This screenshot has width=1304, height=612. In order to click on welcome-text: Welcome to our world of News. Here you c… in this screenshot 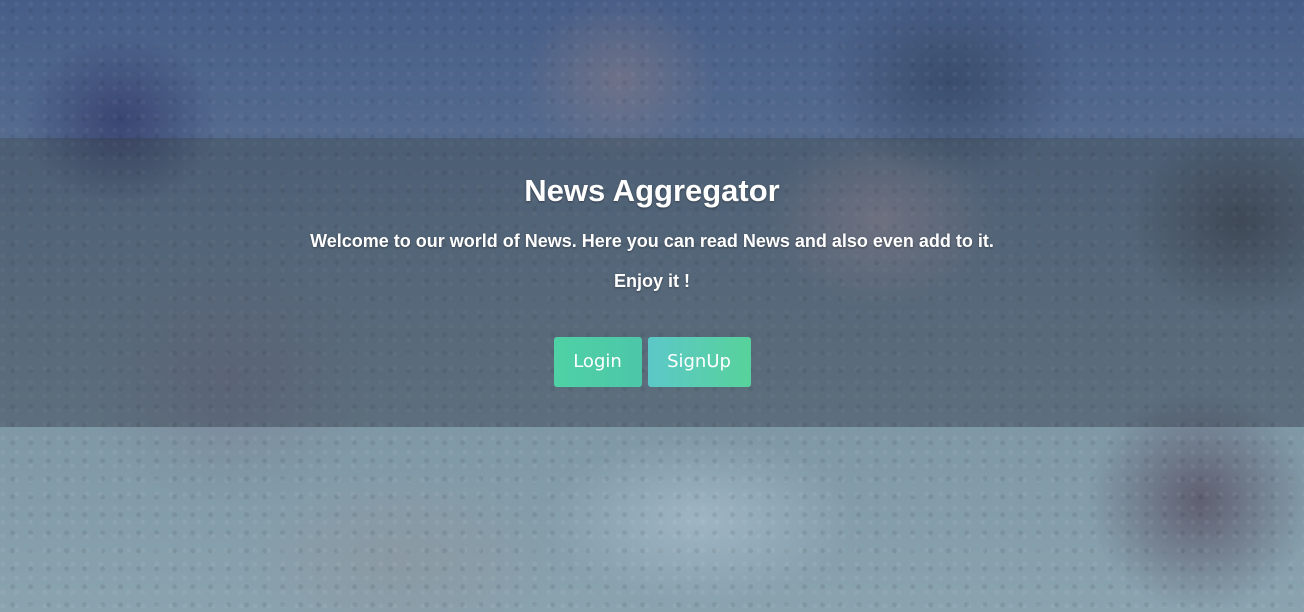, I will do `click(652, 241)`.